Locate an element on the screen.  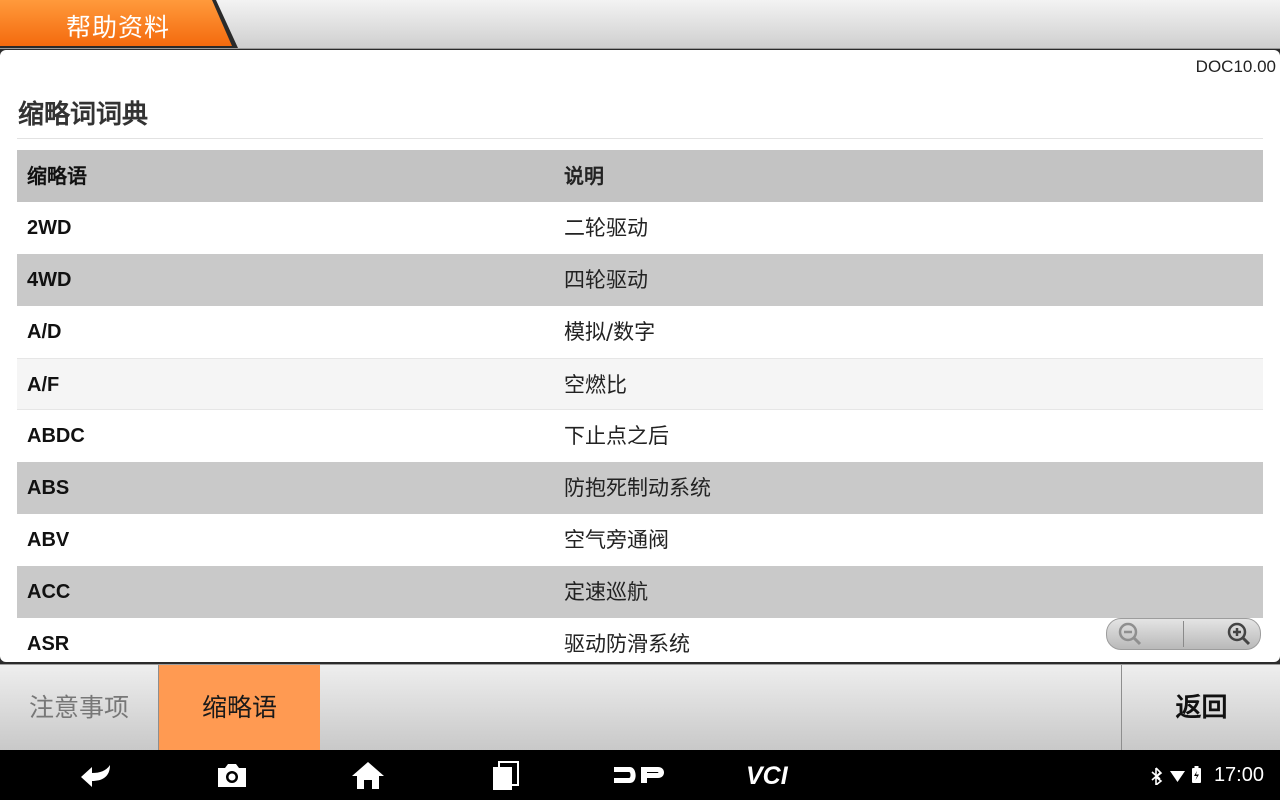
status-icons is located at coordinates (1179, 776).